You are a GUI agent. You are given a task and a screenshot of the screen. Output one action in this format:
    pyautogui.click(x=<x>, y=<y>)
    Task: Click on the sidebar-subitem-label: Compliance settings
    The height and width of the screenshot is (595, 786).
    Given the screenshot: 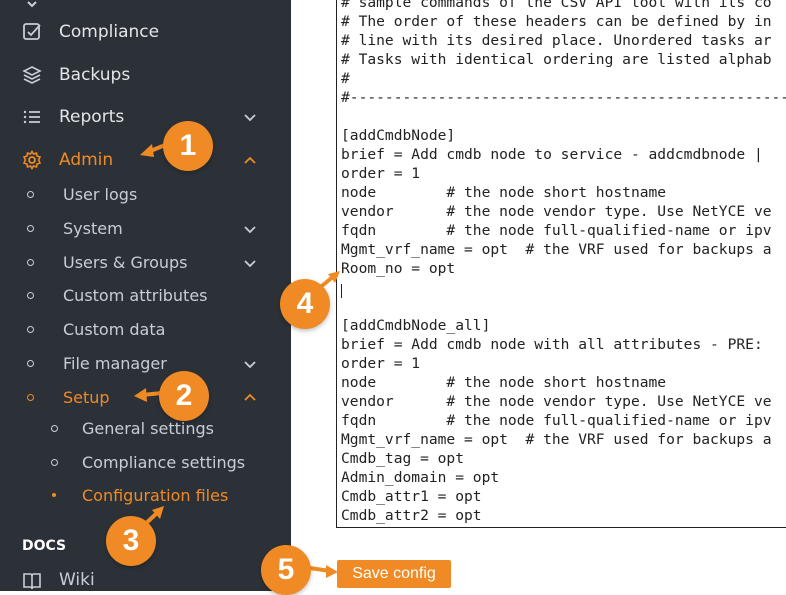 What is the action you would take?
    pyautogui.click(x=164, y=462)
    